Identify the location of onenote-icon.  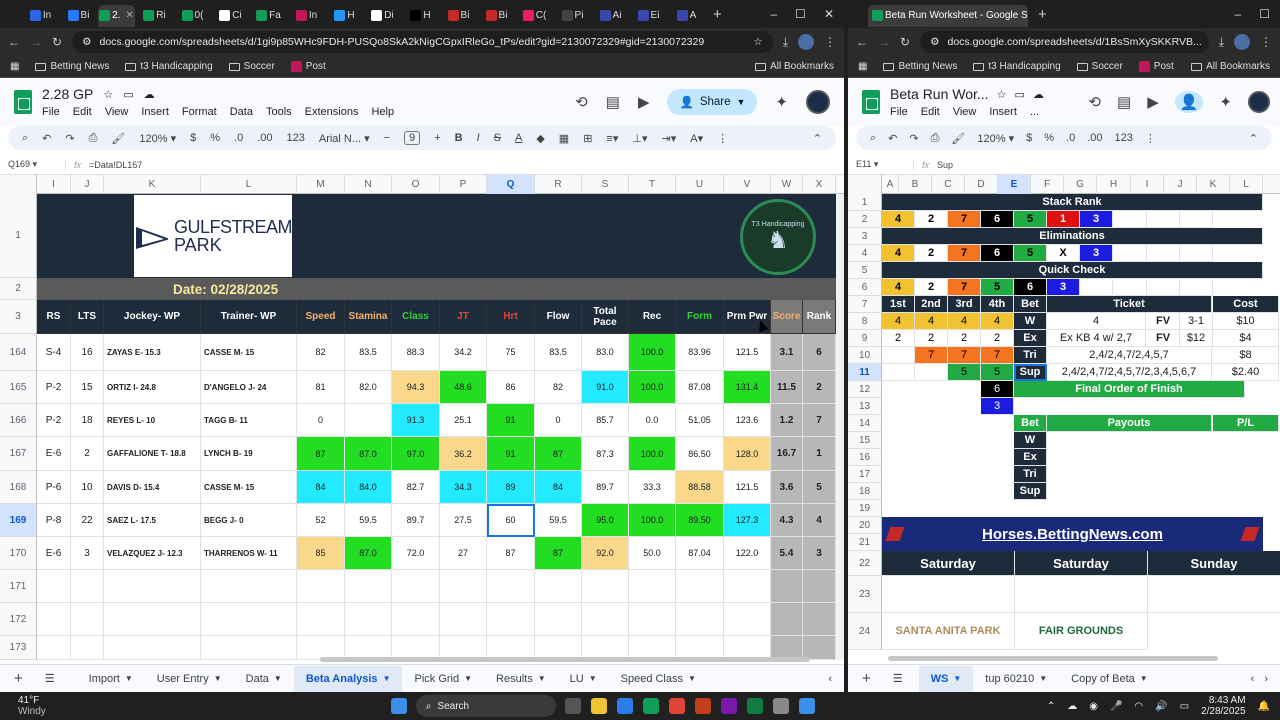
(728, 706).